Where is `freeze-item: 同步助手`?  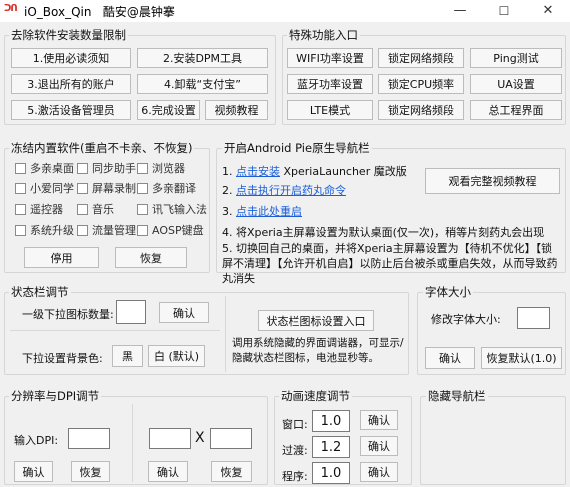 freeze-item: 同步助手 is located at coordinates (106, 168).